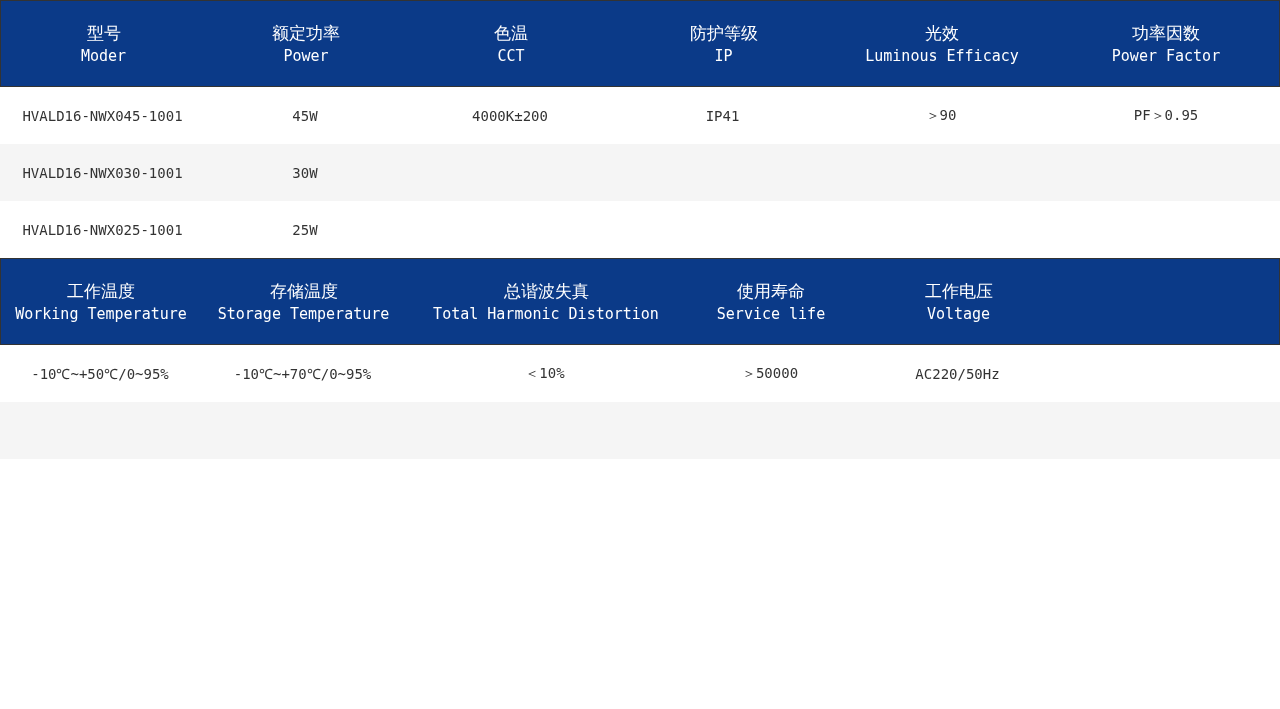 The height and width of the screenshot is (709, 1280). What do you see at coordinates (305, 229) in the screenshot?
I see `table-cell: 25W` at bounding box center [305, 229].